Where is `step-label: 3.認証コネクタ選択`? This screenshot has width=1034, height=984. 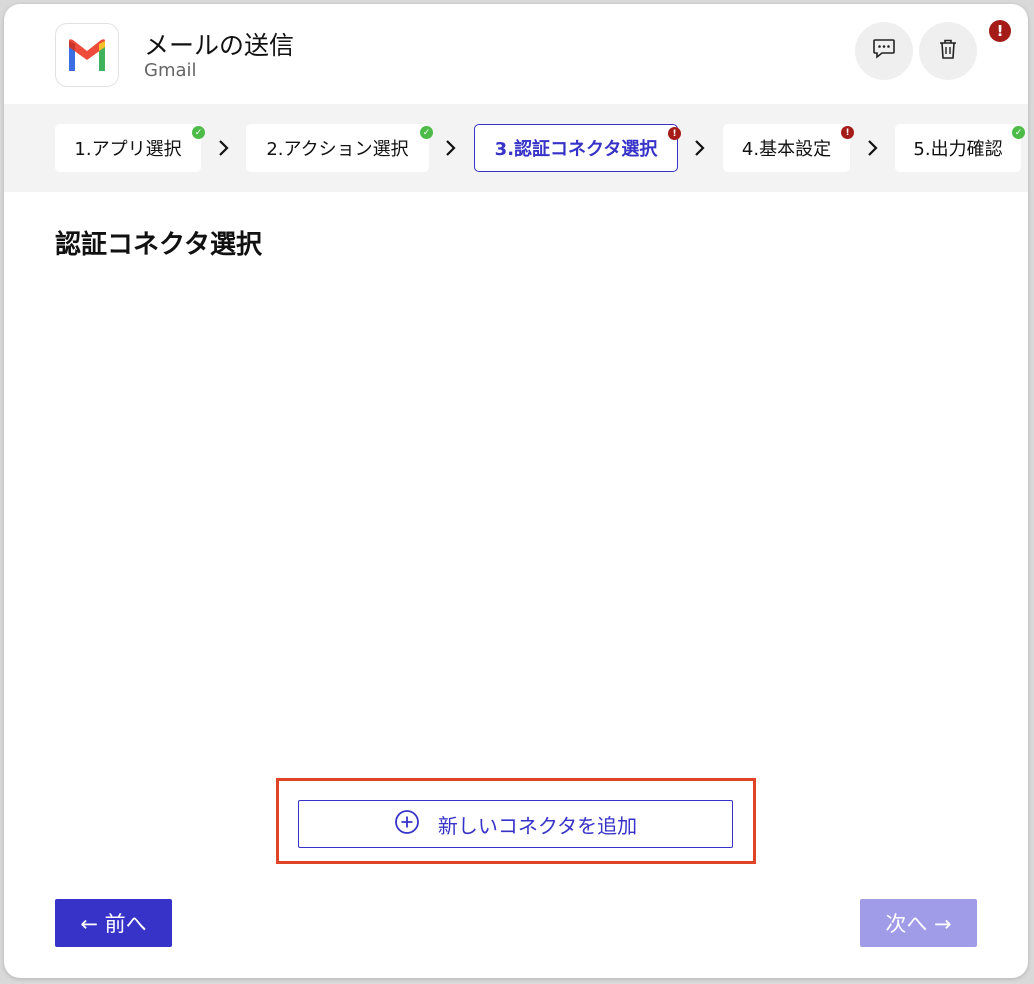
step-label: 3.認証コネクタ選択 is located at coordinates (576, 149).